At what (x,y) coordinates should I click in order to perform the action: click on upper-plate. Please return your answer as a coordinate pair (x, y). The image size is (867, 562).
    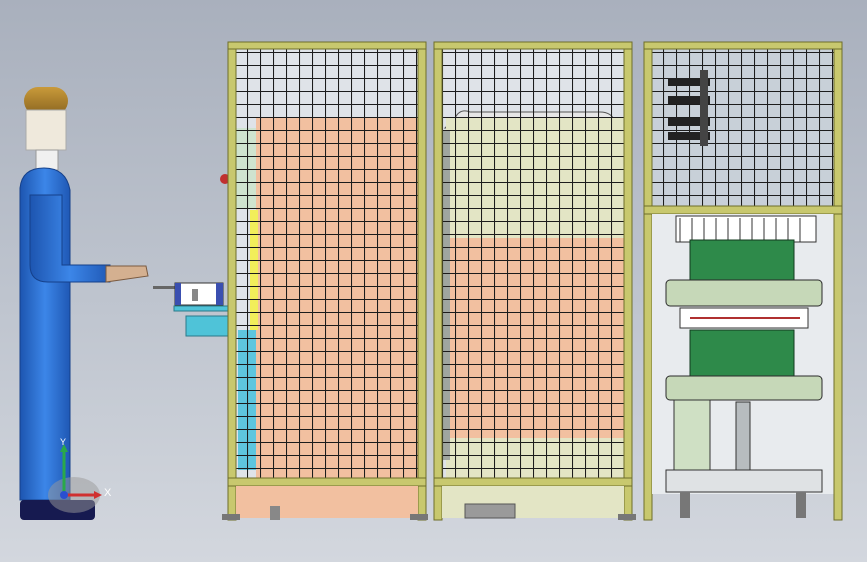
    Looking at the image, I should click on (744, 293).